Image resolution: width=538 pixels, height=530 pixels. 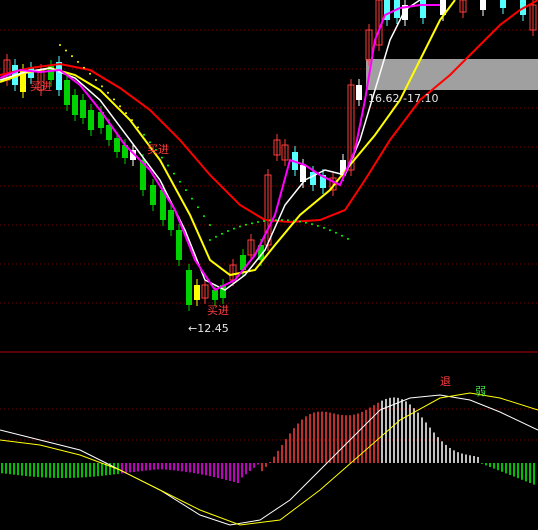 I want to click on range-label: 16.62 -17.10, so click(x=403, y=98).